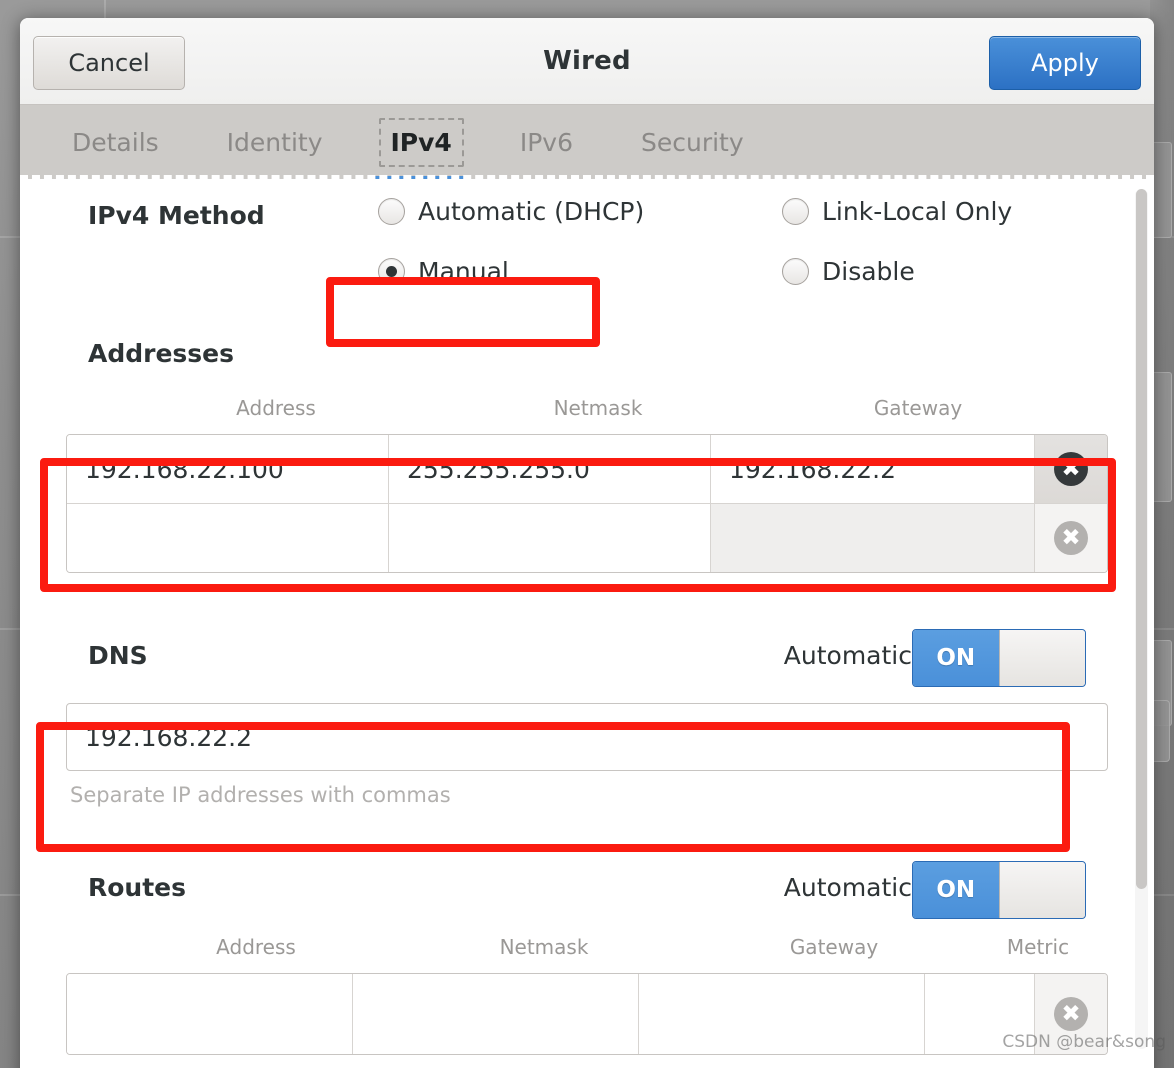 Image resolution: width=1174 pixels, height=1068 pixels. What do you see at coordinates (275, 142) in the screenshot?
I see `tab-identity: Identity` at bounding box center [275, 142].